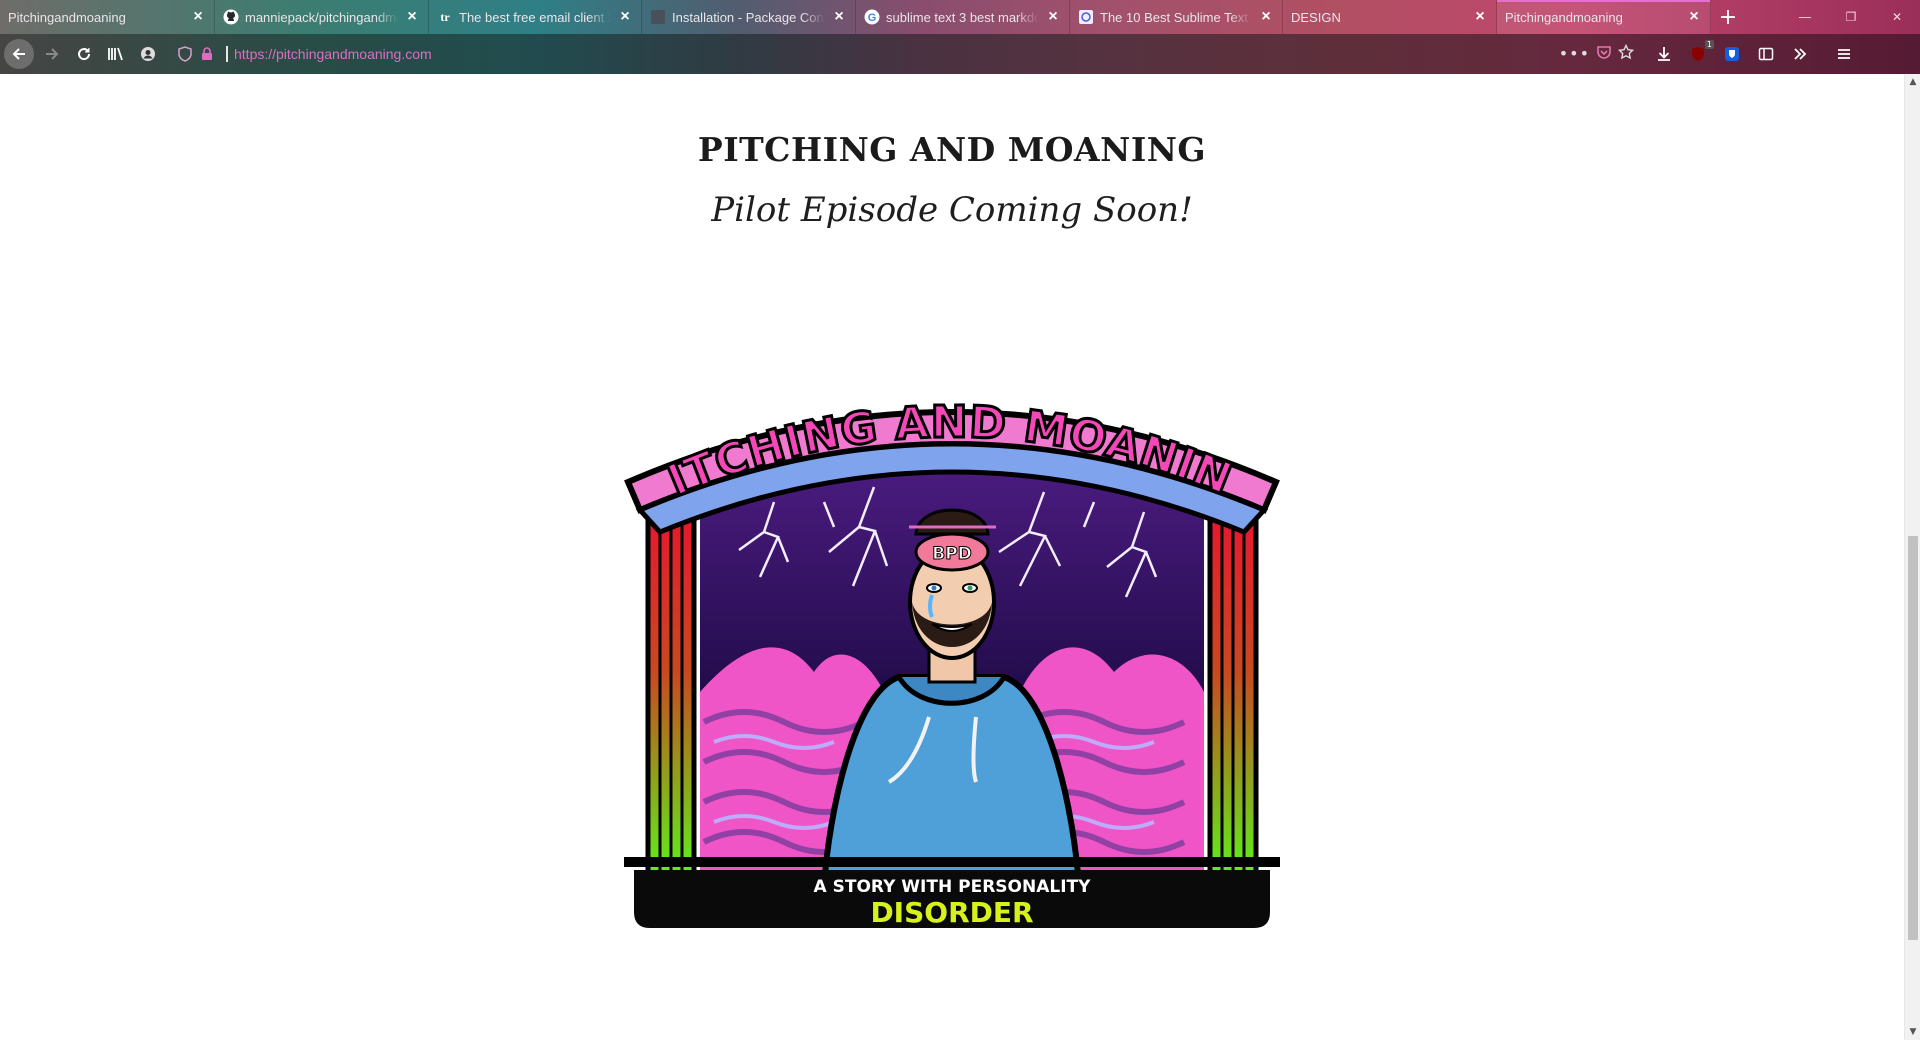 Image resolution: width=1920 pixels, height=1040 pixels. What do you see at coordinates (1390, 17) in the screenshot?
I see `tab-7: DESIGN ×` at bounding box center [1390, 17].